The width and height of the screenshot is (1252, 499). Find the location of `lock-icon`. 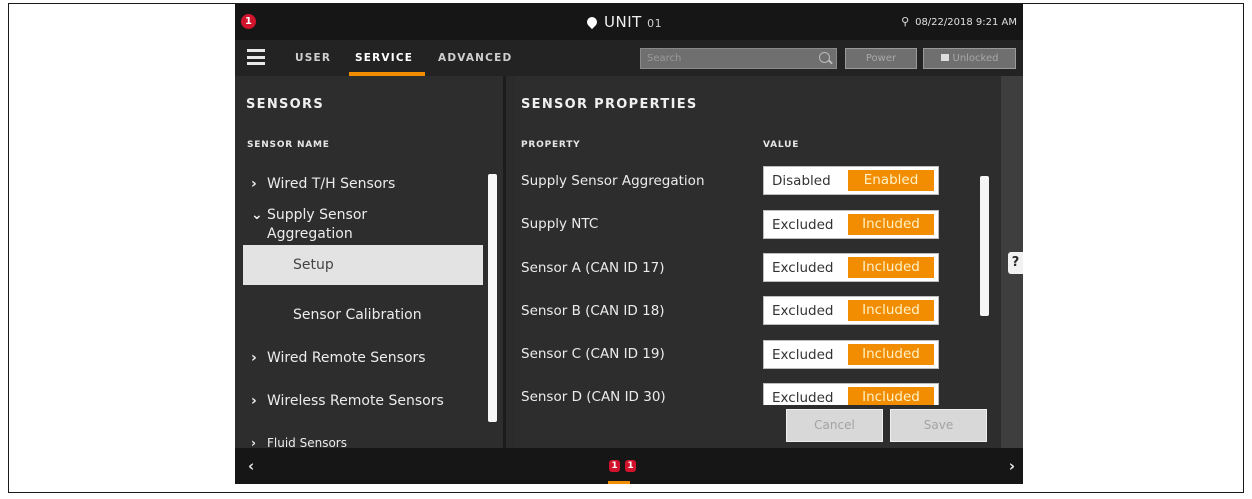

lock-icon is located at coordinates (944, 57).